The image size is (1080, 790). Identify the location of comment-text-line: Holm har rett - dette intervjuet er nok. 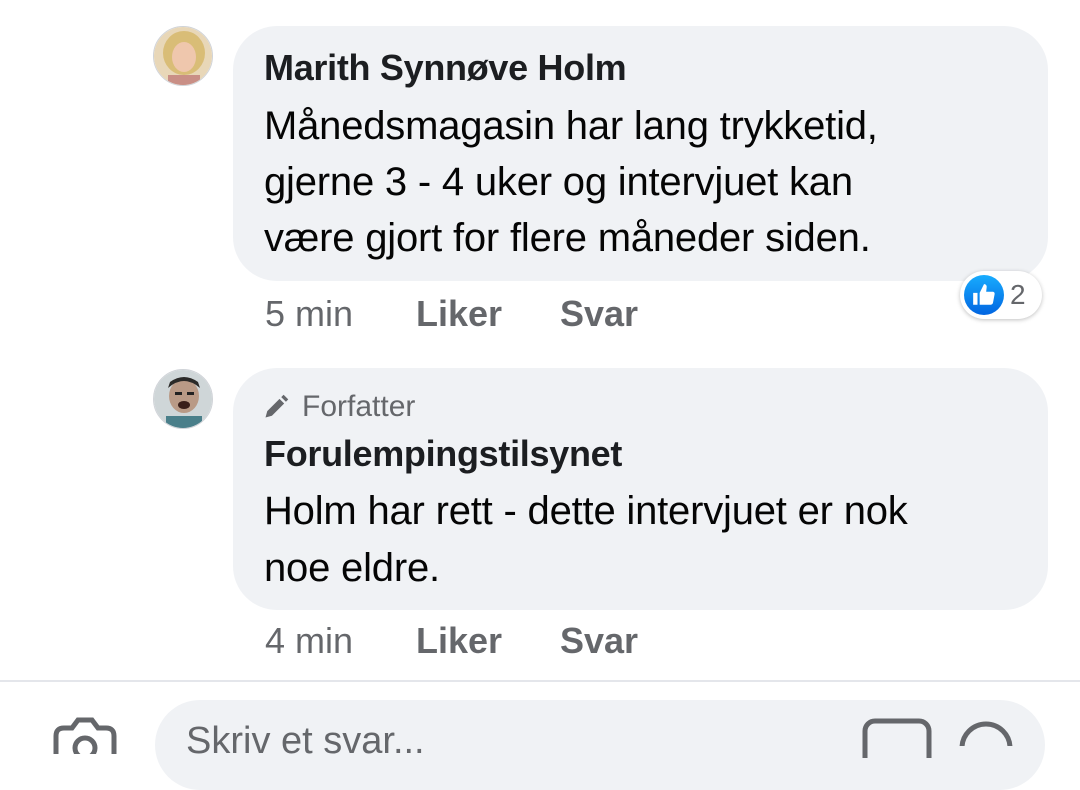
(586, 511).